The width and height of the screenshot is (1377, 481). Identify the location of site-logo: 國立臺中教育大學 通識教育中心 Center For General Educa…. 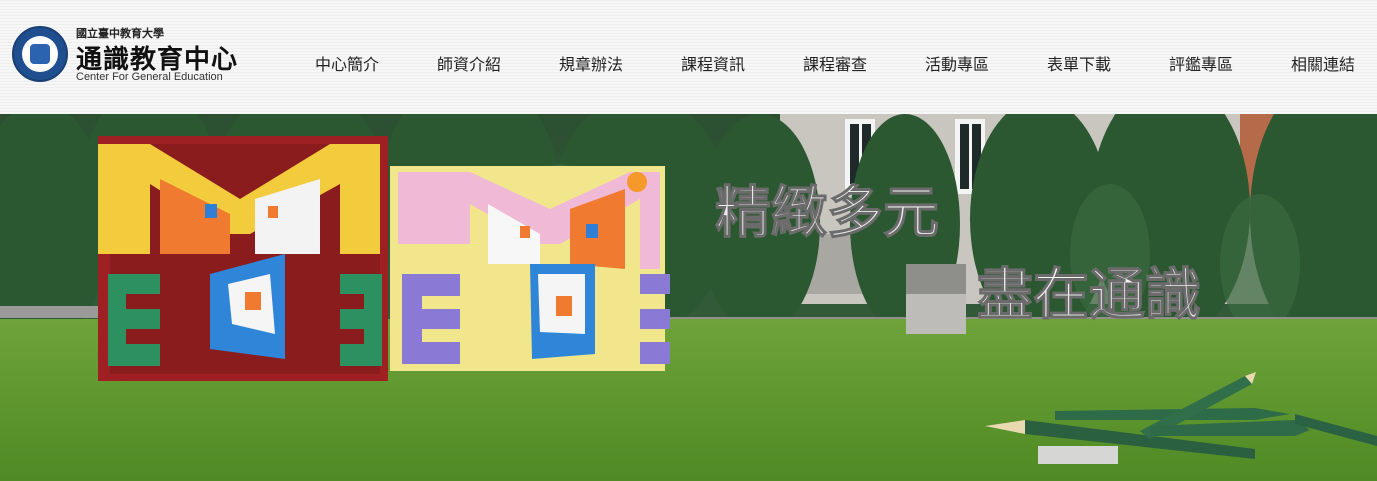
(132, 56).